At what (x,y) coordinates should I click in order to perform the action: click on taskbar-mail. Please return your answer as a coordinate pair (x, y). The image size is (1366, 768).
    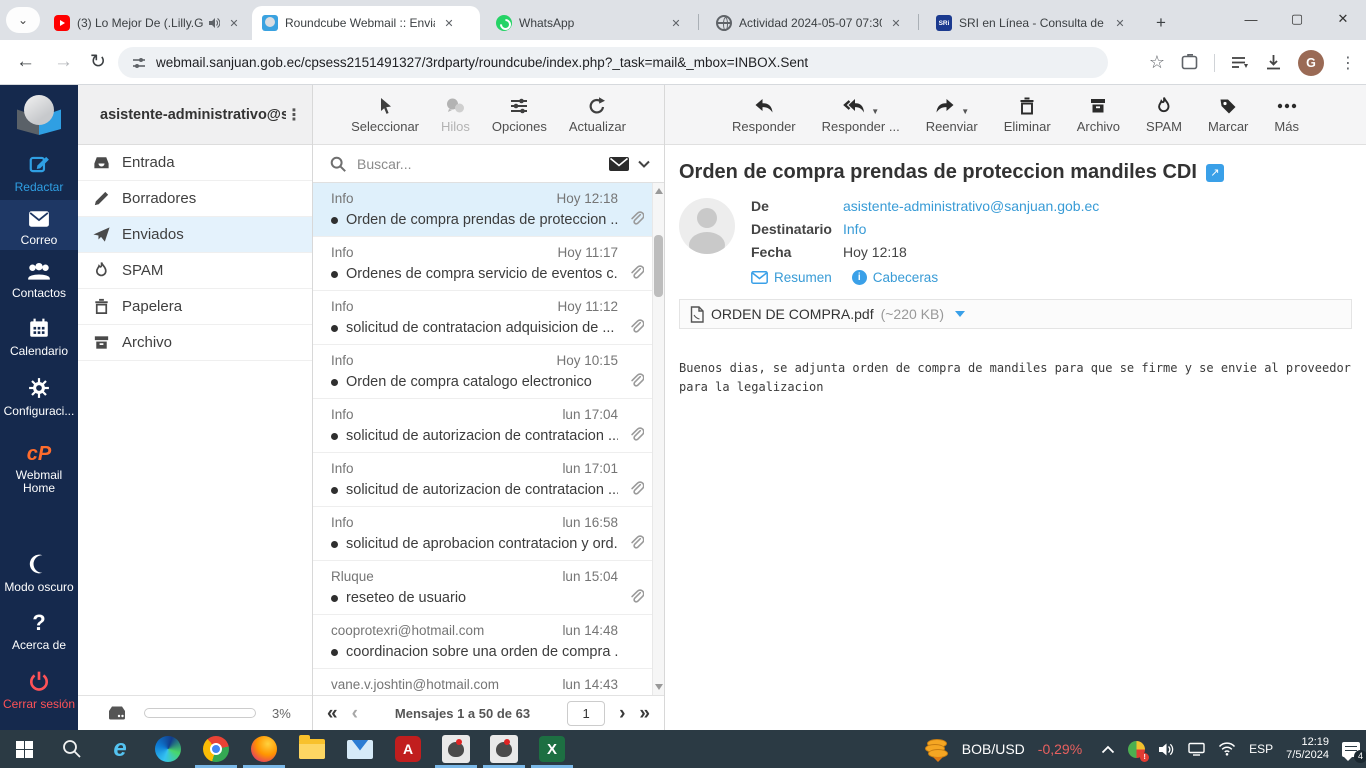
    Looking at the image, I should click on (360, 749).